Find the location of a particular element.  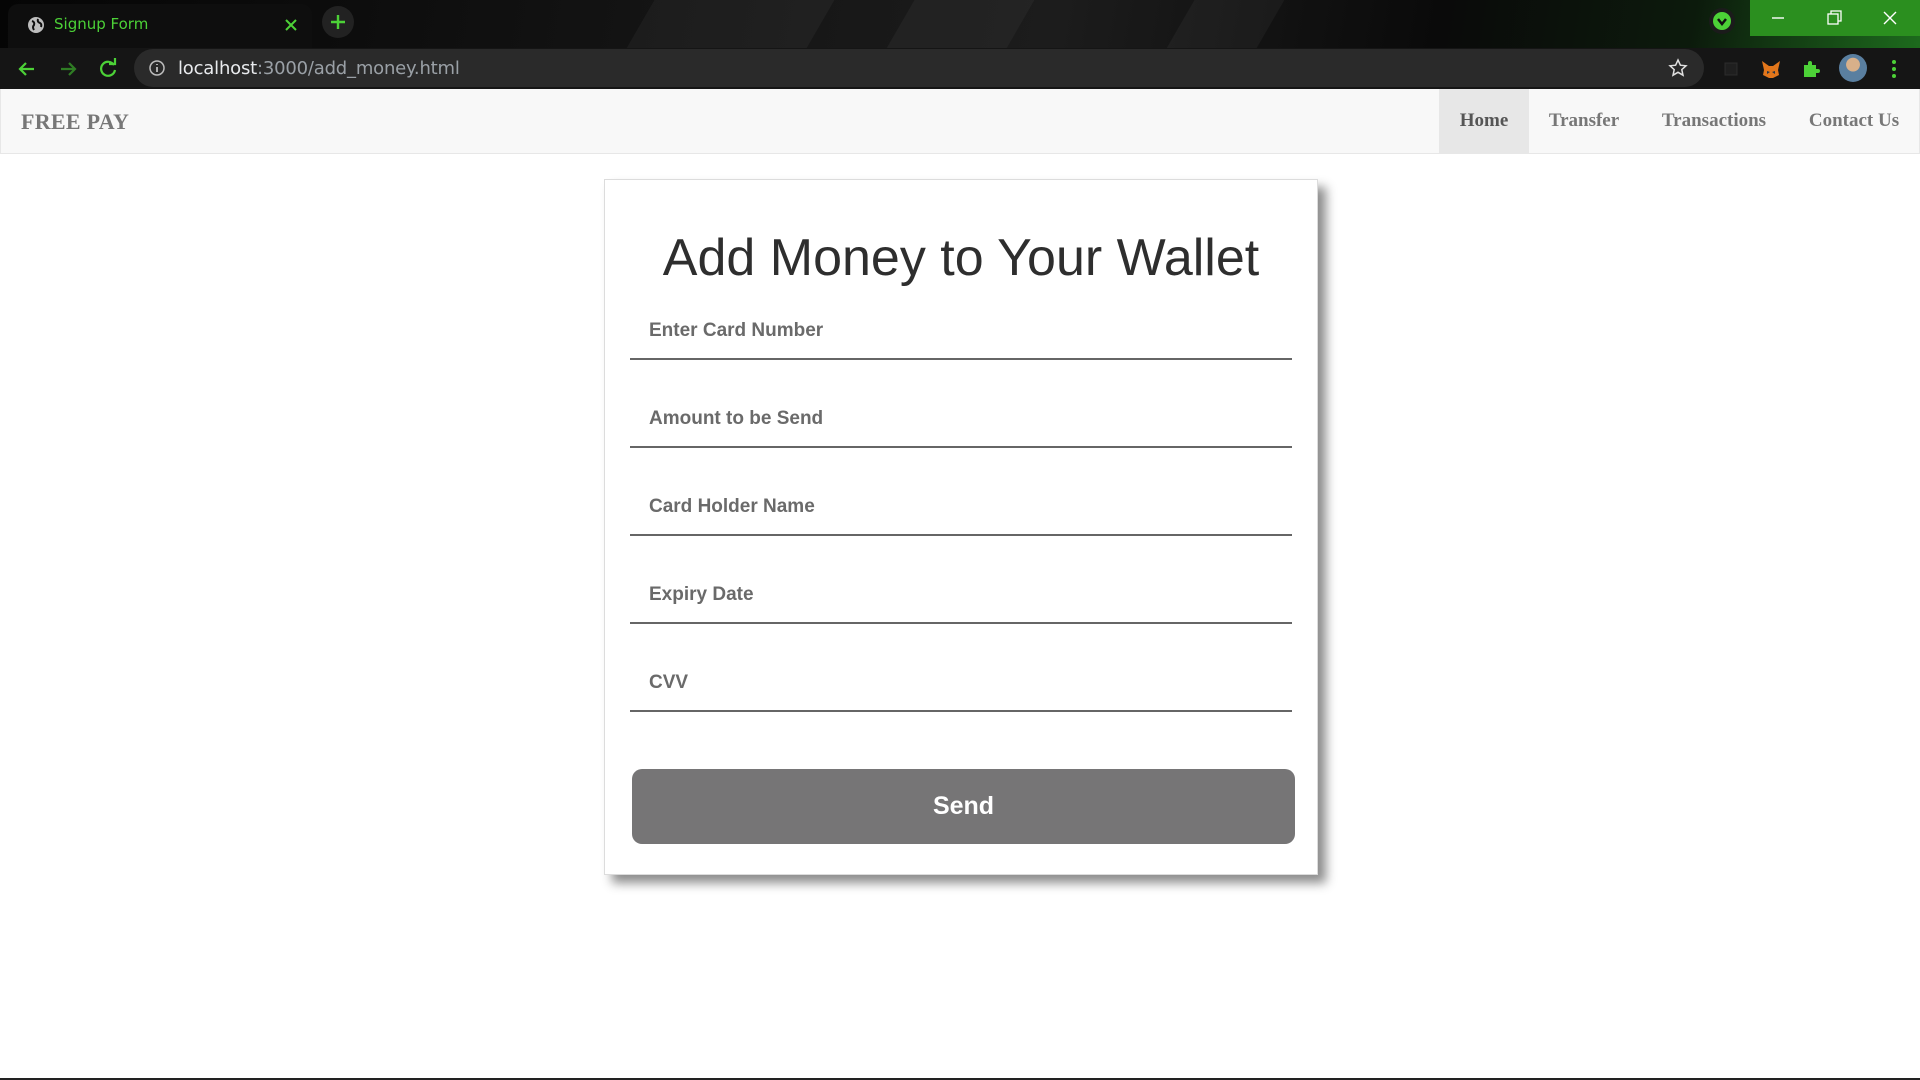

cvv-field is located at coordinates (961, 684).